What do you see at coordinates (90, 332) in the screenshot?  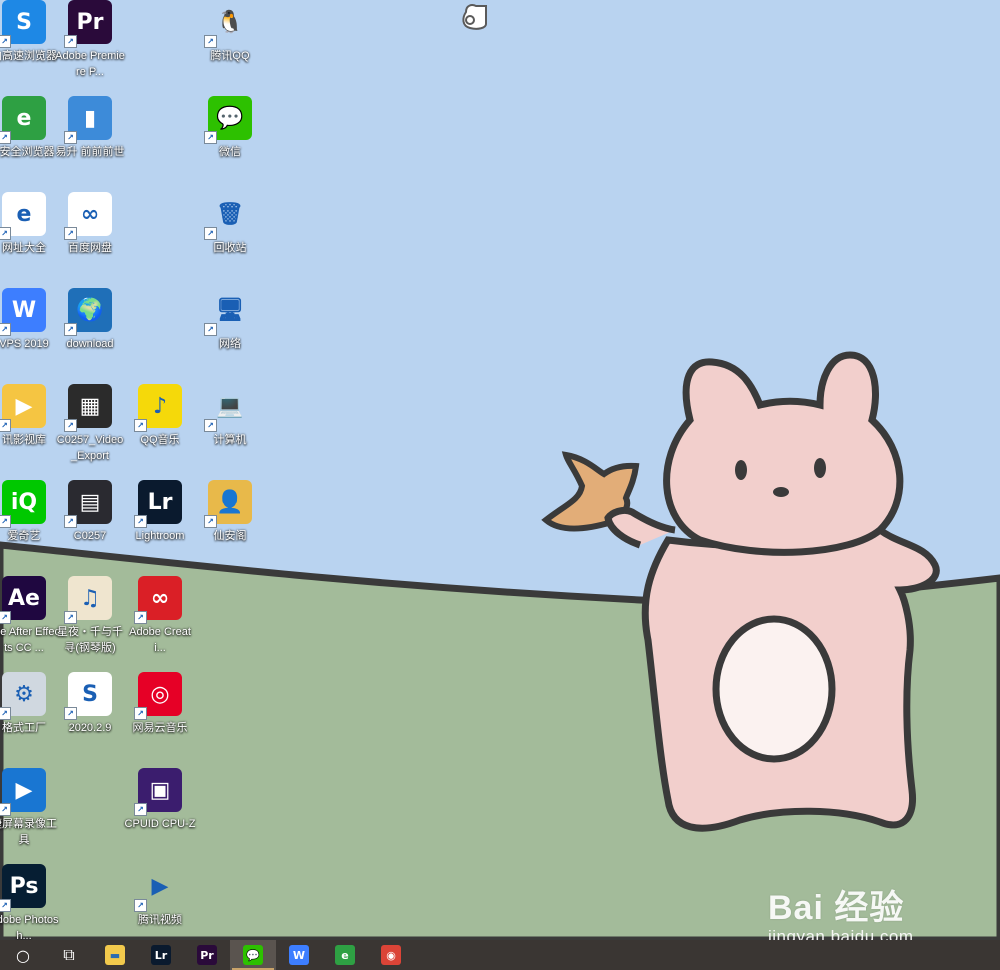 I see `desktop-shortcut-download-globe: 🌍 ↗ download` at bounding box center [90, 332].